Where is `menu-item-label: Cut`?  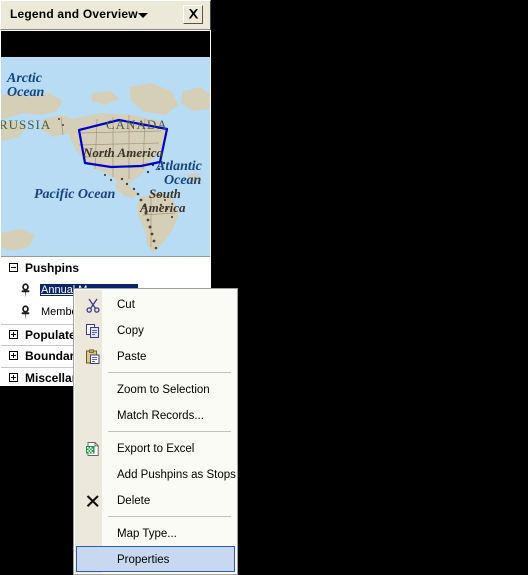
menu-item-label: Cut is located at coordinates (126, 305).